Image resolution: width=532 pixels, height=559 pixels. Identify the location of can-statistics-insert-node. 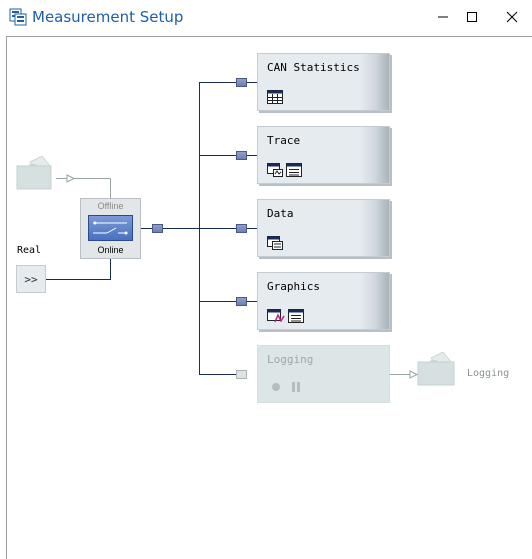
(241, 82).